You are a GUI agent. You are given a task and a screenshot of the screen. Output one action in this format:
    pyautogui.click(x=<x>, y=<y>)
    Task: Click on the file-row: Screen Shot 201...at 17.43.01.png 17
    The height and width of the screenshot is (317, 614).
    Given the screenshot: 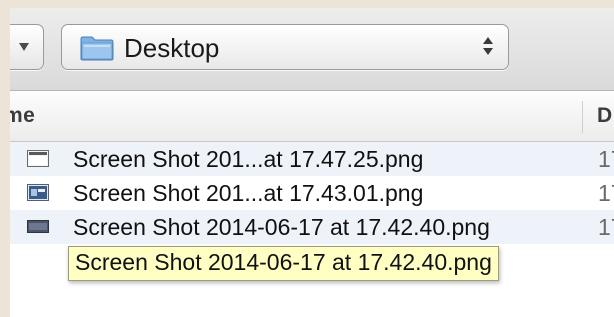 What is the action you would take?
    pyautogui.click(x=312, y=193)
    